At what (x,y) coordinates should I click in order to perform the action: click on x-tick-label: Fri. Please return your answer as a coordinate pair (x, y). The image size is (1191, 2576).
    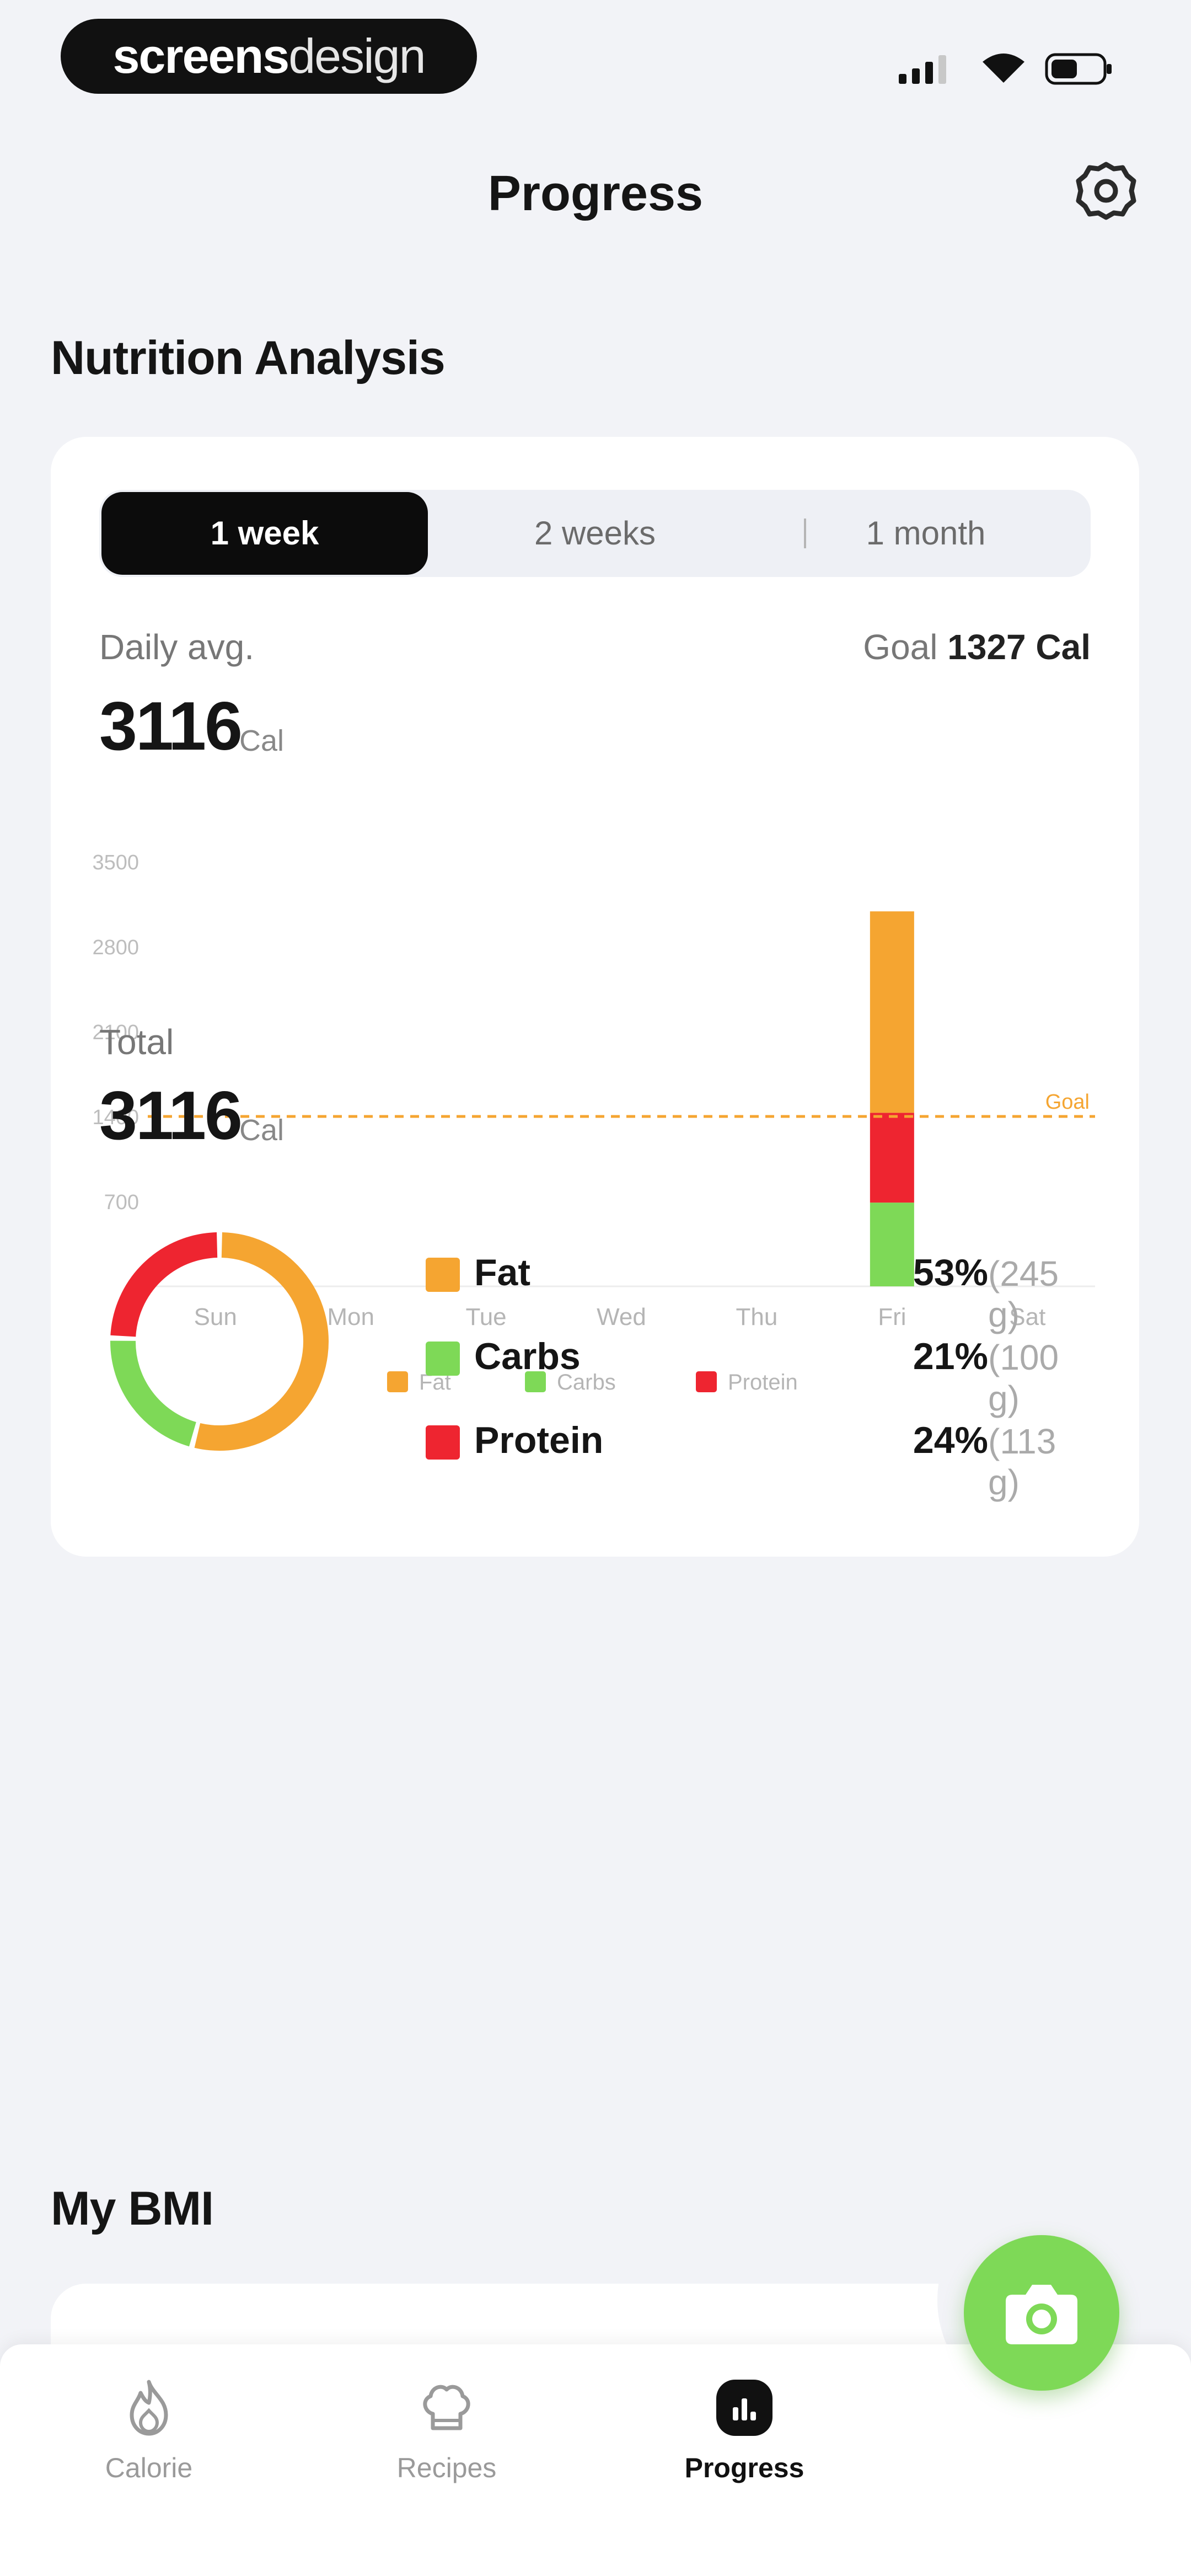
    Looking at the image, I should click on (892, 1316).